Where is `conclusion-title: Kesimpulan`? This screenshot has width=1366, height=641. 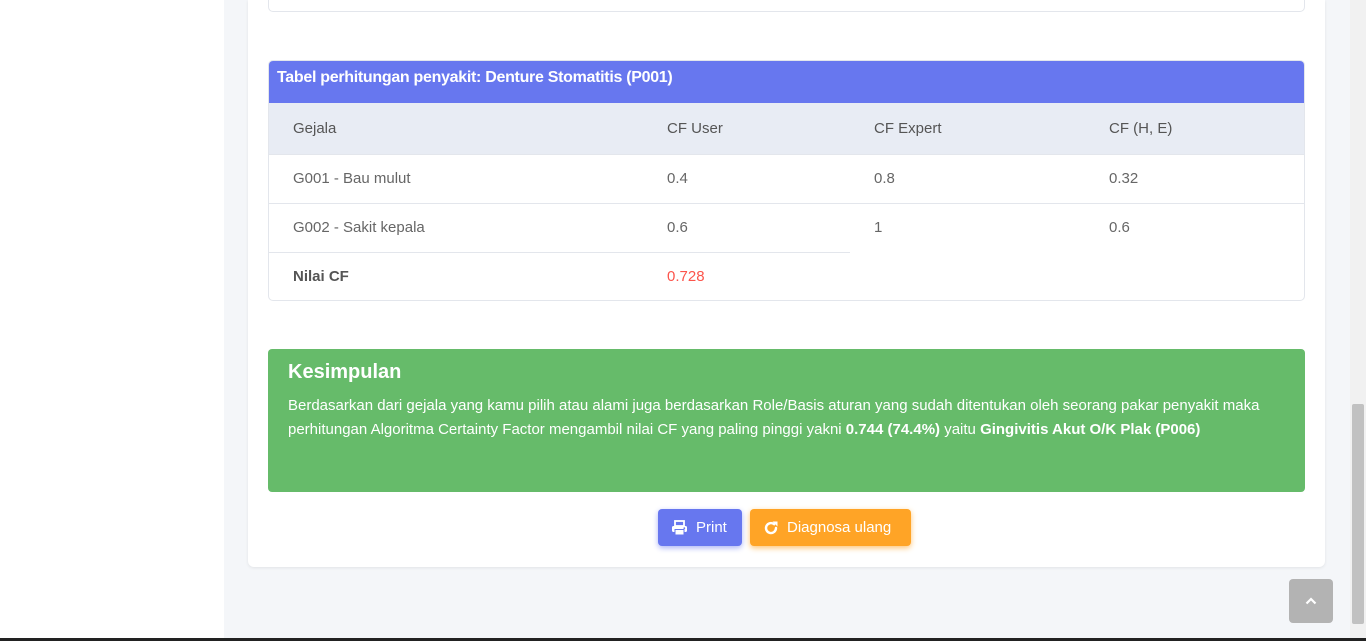 conclusion-title: Kesimpulan is located at coordinates (345, 372).